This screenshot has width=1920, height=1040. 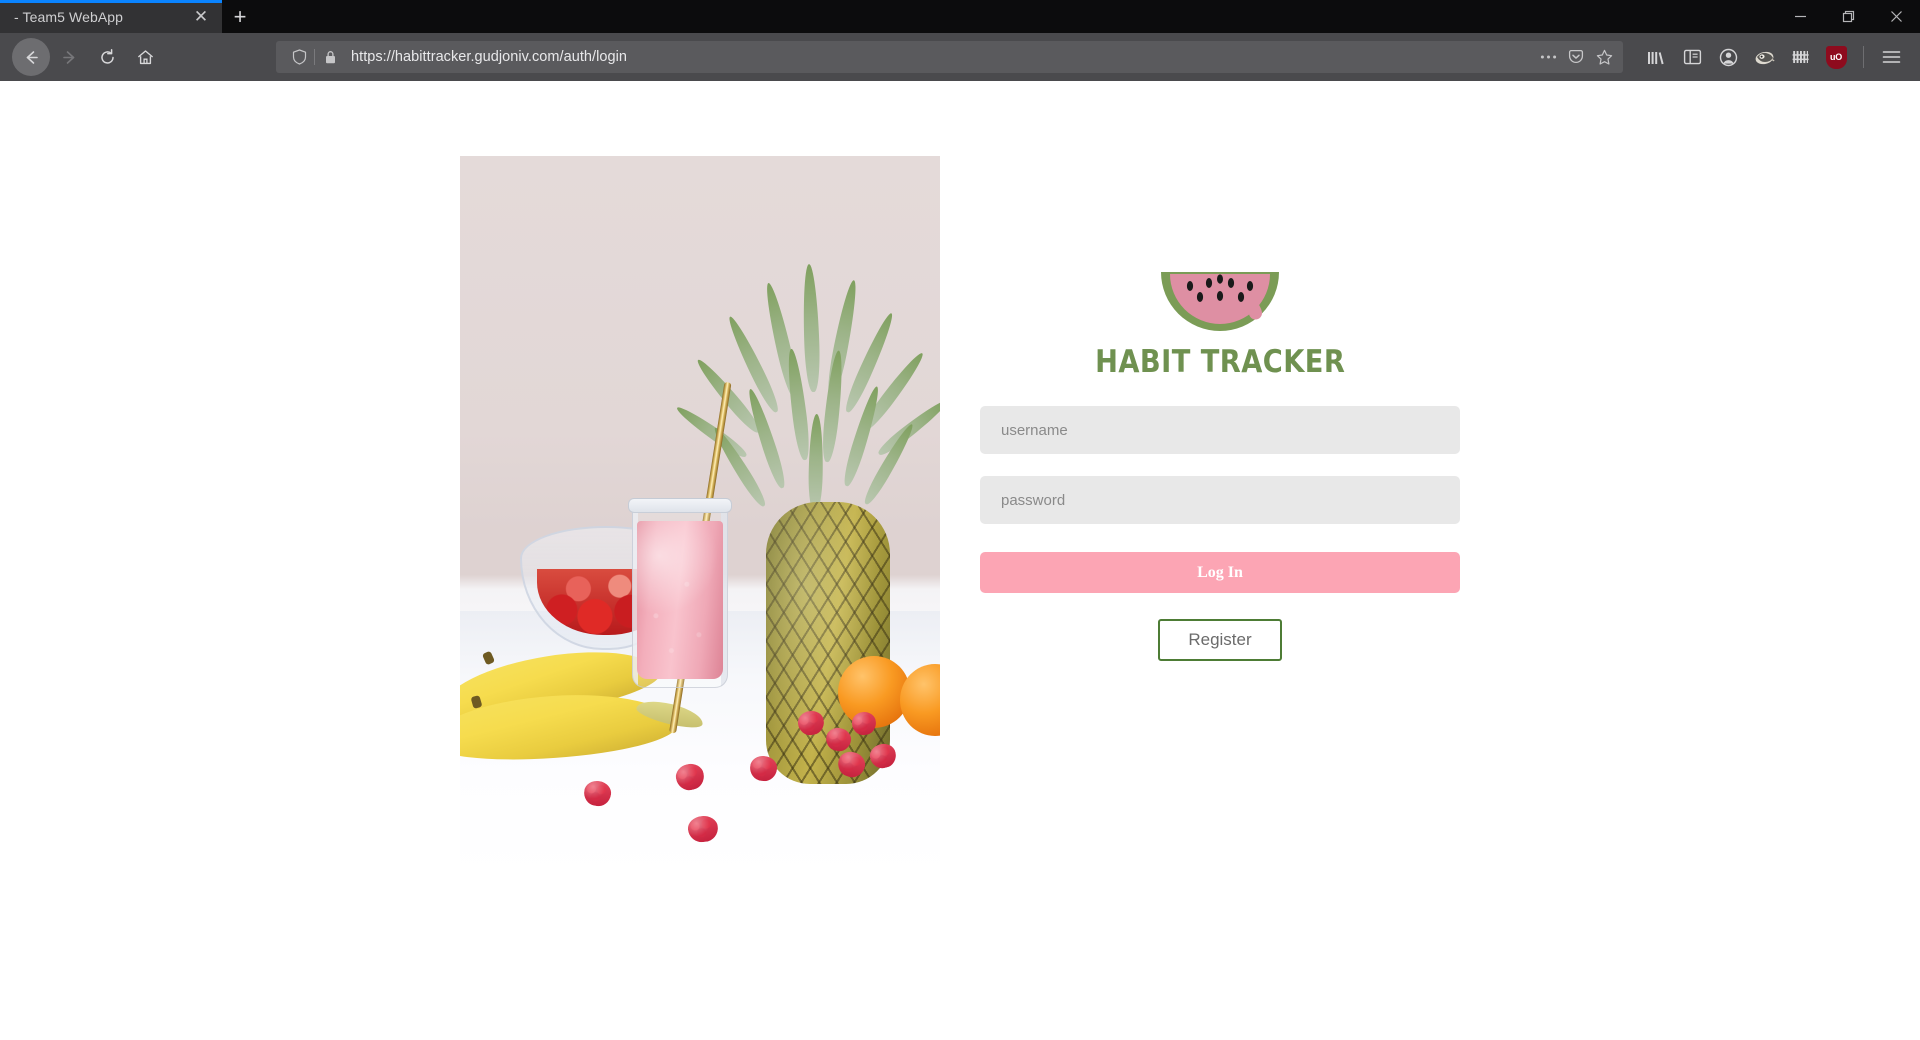 I want to click on extension-badge: uO, so click(x=1836, y=57).